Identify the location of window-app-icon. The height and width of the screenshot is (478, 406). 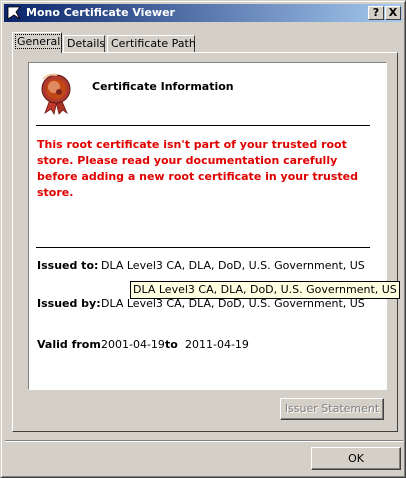
(14, 13).